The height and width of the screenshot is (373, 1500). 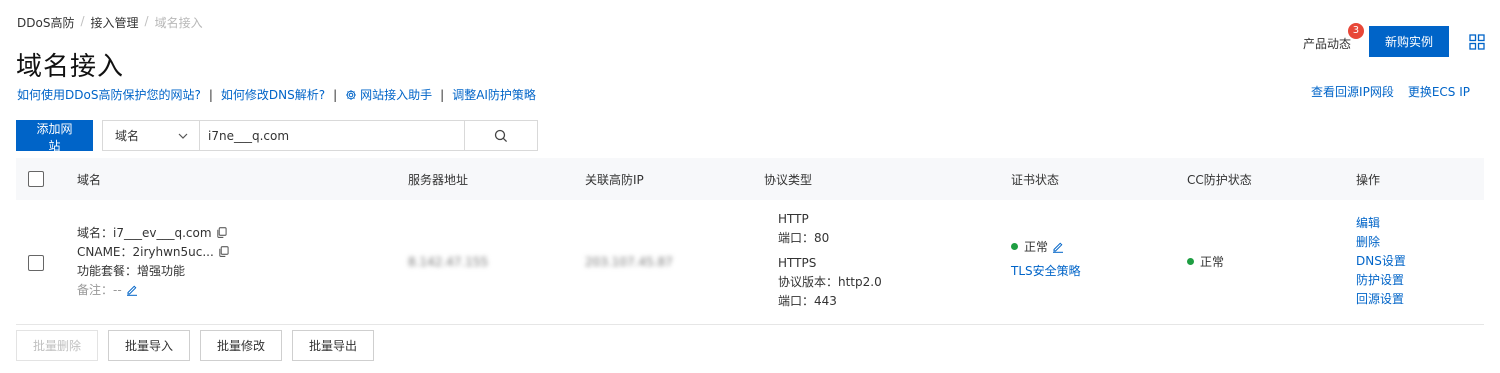 I want to click on product-news-link: 产品动态 3, so click(x=1333, y=37).